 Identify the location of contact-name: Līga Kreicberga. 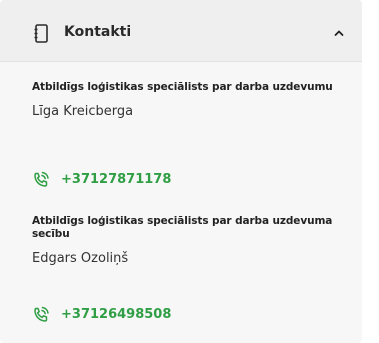
(83, 111).